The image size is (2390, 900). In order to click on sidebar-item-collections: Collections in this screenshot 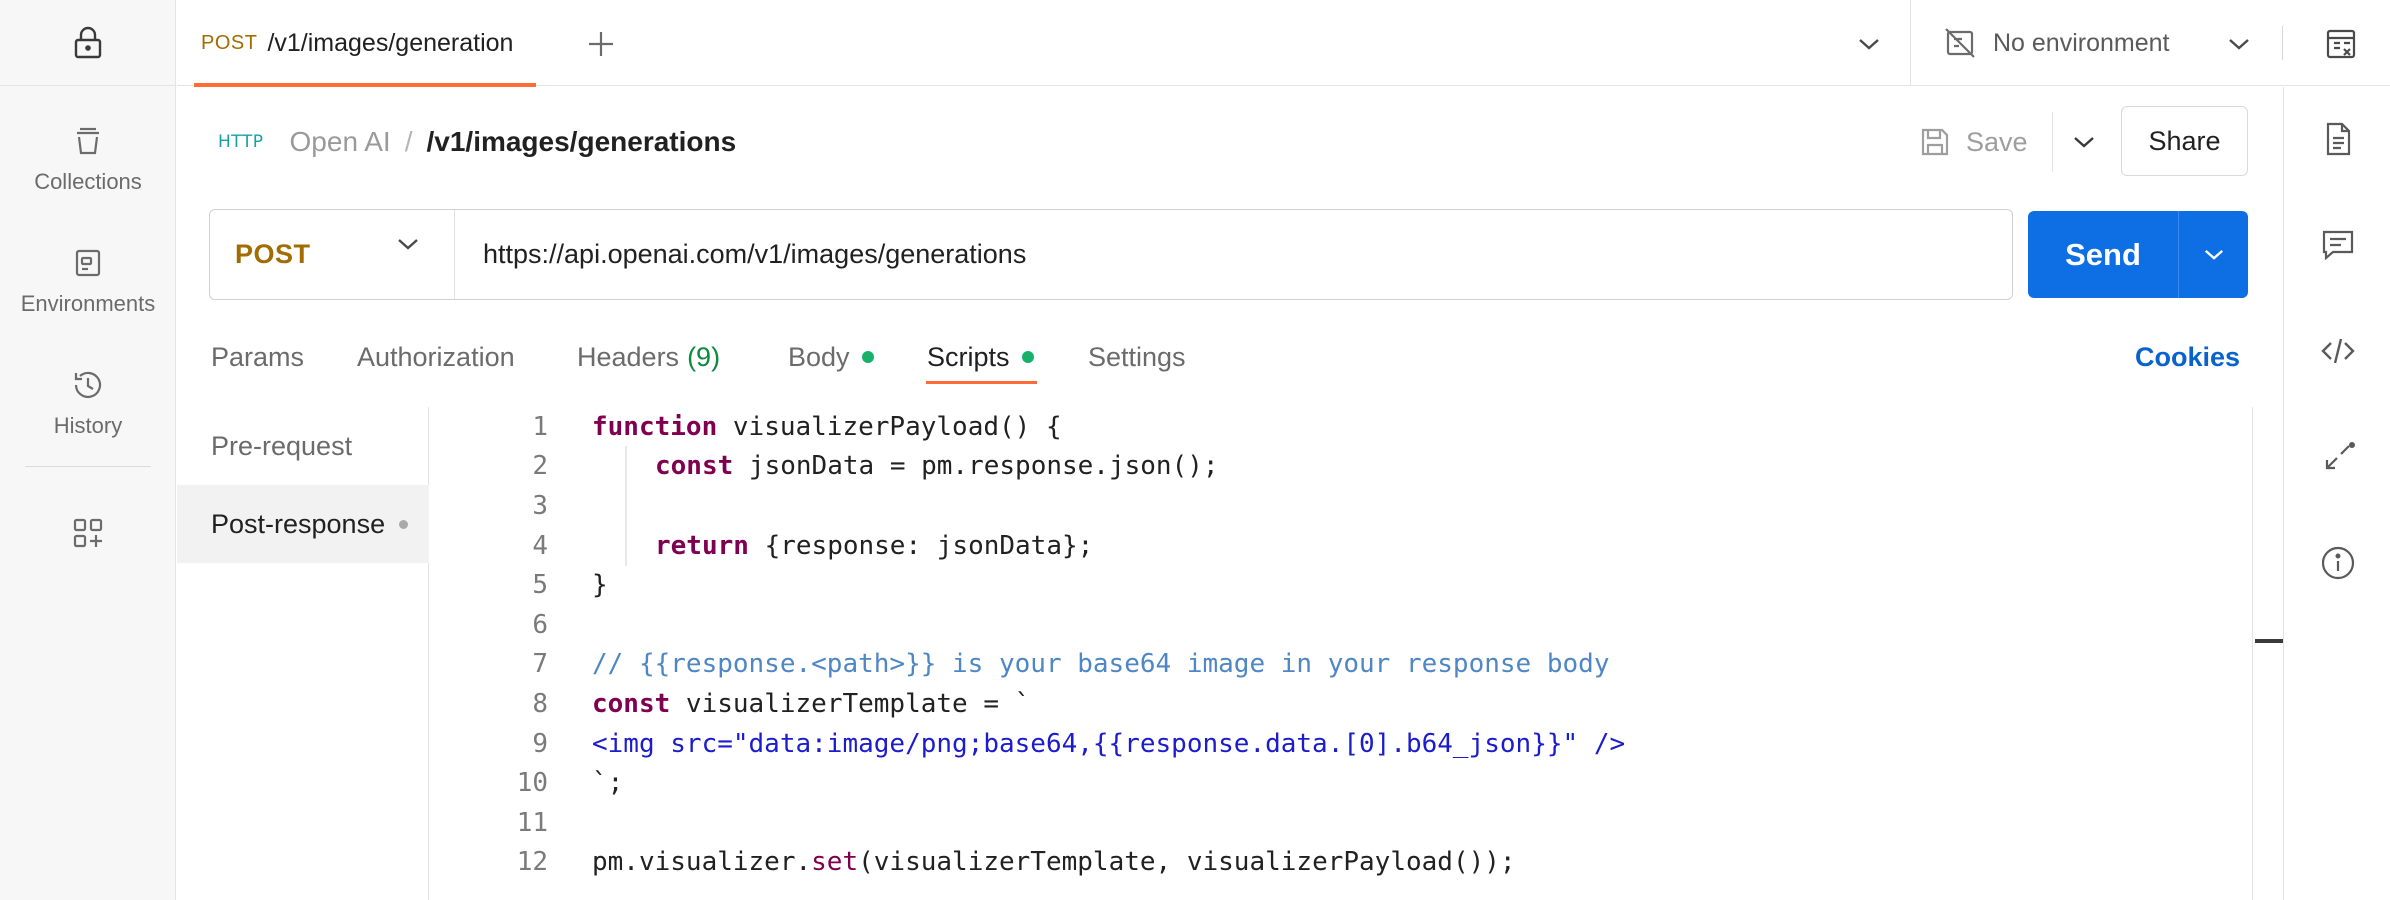, I will do `click(88, 159)`.